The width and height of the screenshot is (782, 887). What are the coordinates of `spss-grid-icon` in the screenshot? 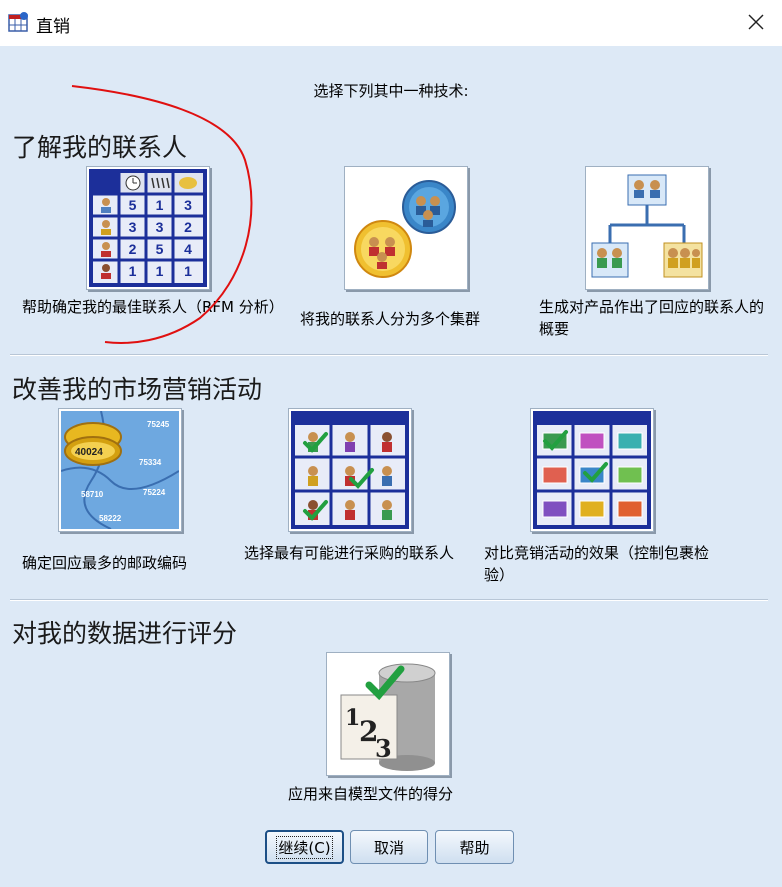 It's located at (18, 22).